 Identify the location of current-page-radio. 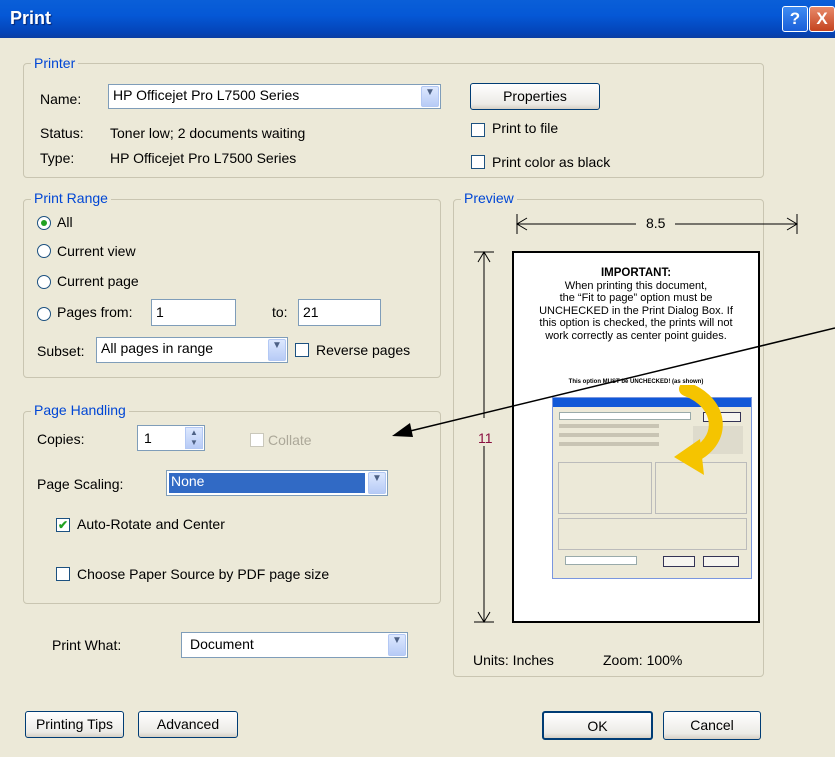
(44, 282).